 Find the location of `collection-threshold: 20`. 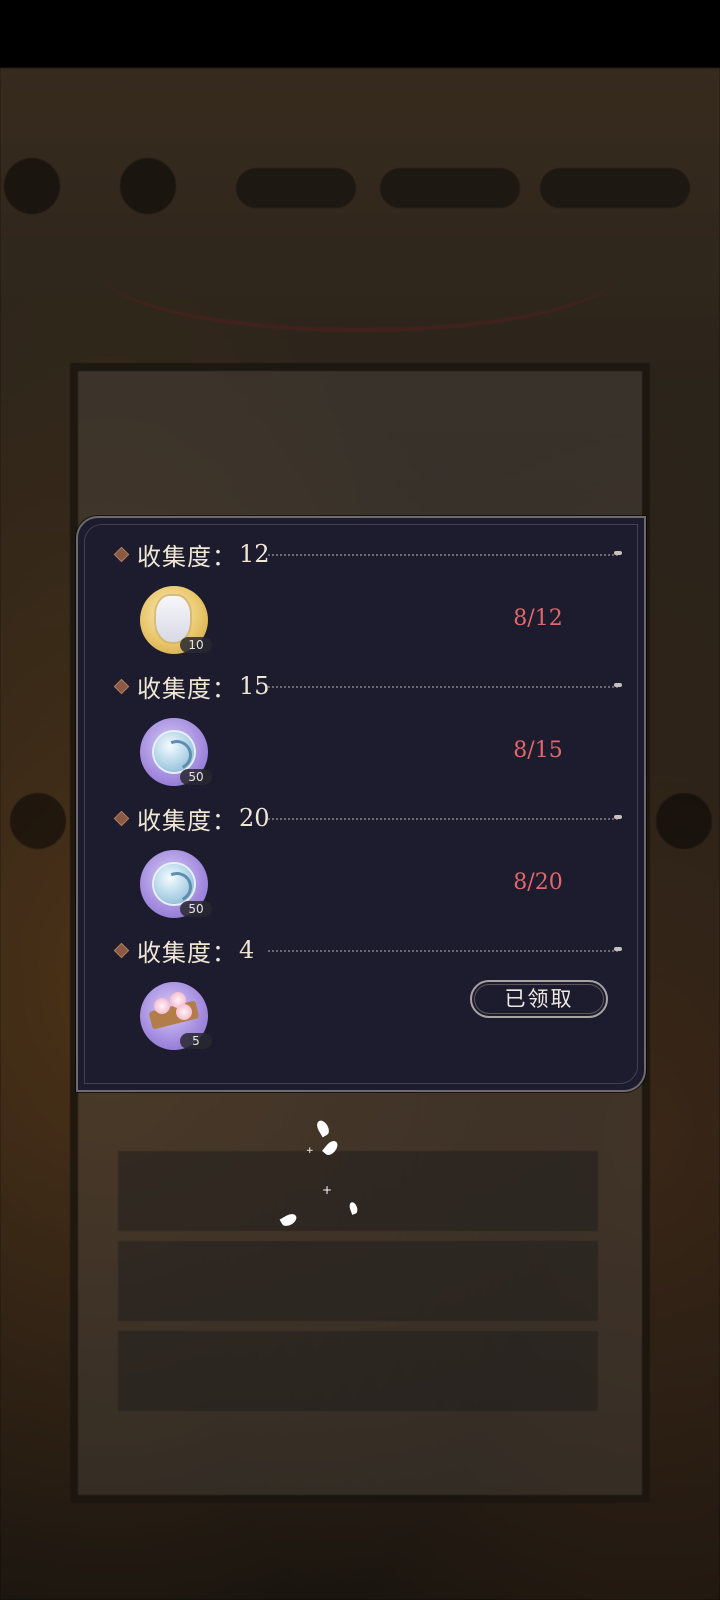

collection-threshold: 20 is located at coordinates (254, 818).